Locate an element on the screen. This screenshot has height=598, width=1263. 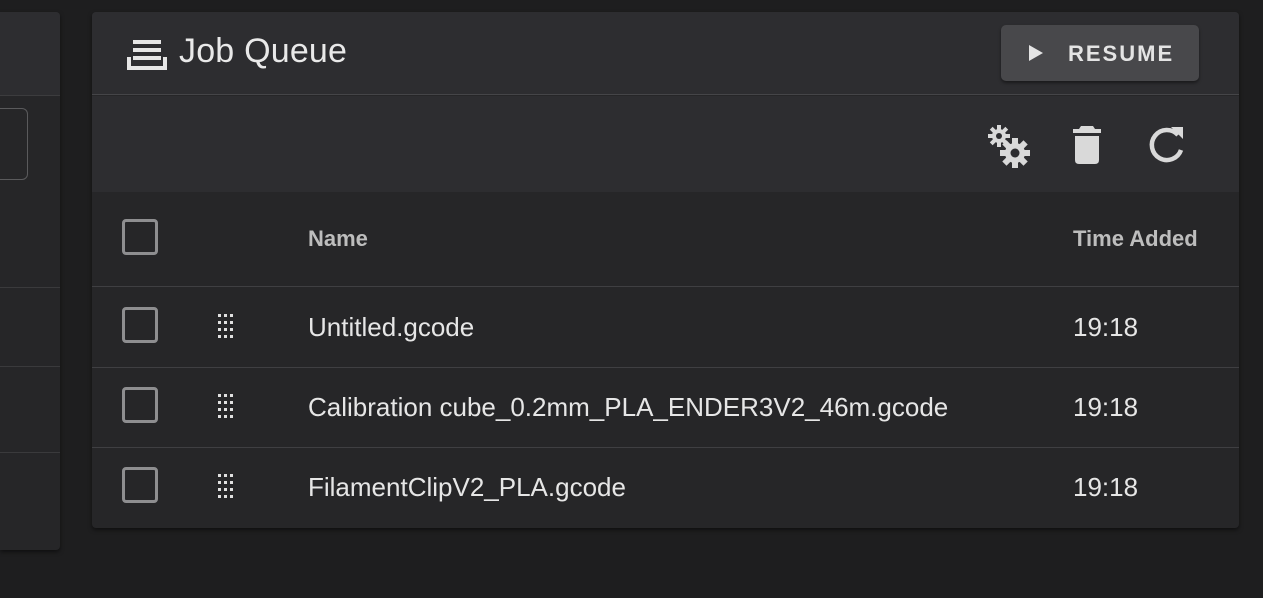
job-name: Untitled.gcode is located at coordinates (391, 327).